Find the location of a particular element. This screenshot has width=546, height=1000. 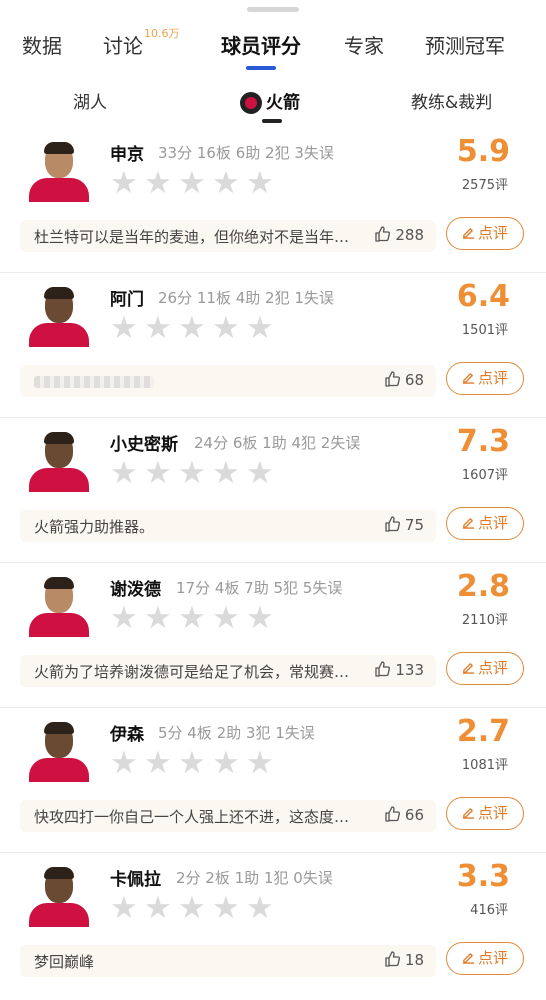

tab-predict-champion: 预测冠军 is located at coordinates (465, 44).